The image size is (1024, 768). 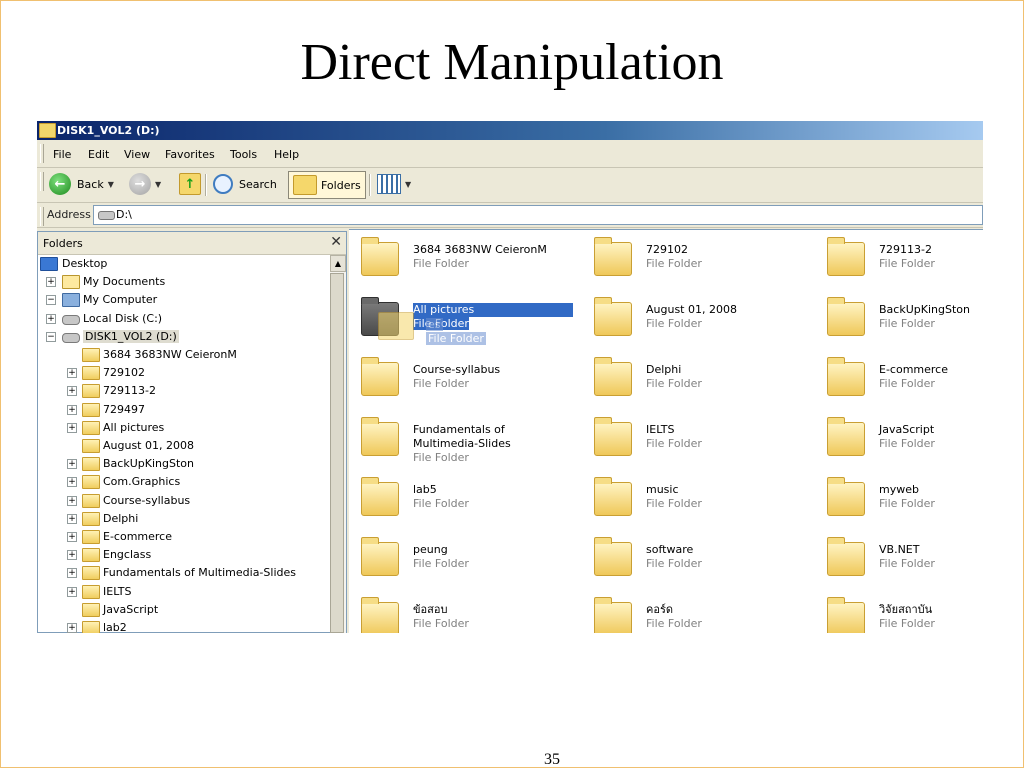 I want to click on tree-item: + Course-syllabus, so click(x=184, y=501).